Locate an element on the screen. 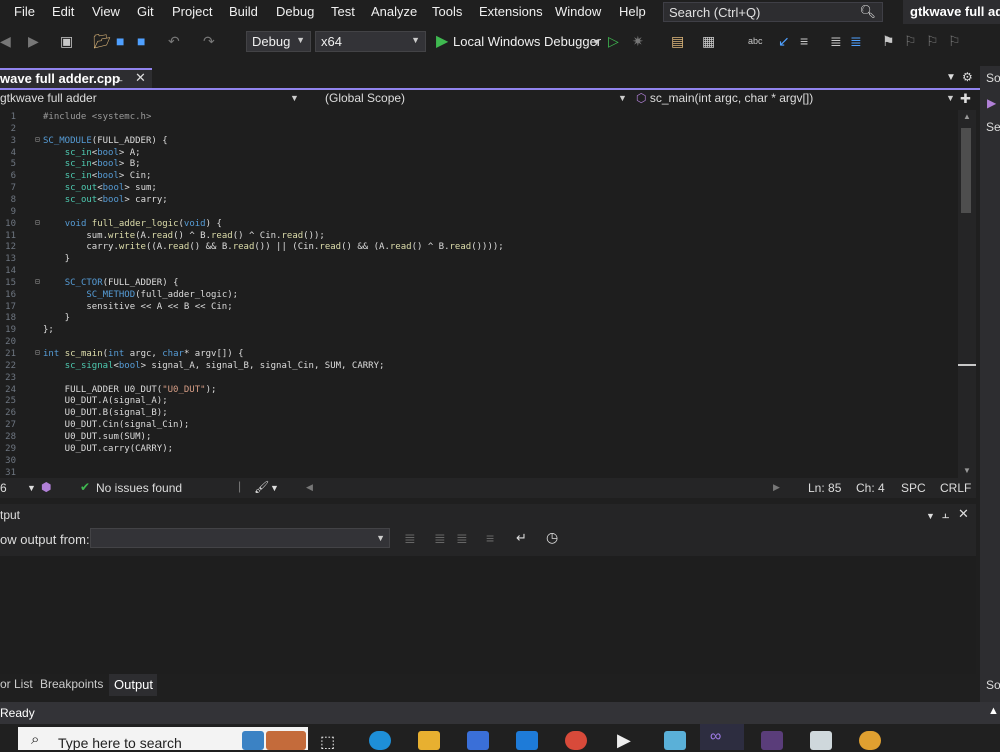  terminal-icon is located at coordinates (772, 740).